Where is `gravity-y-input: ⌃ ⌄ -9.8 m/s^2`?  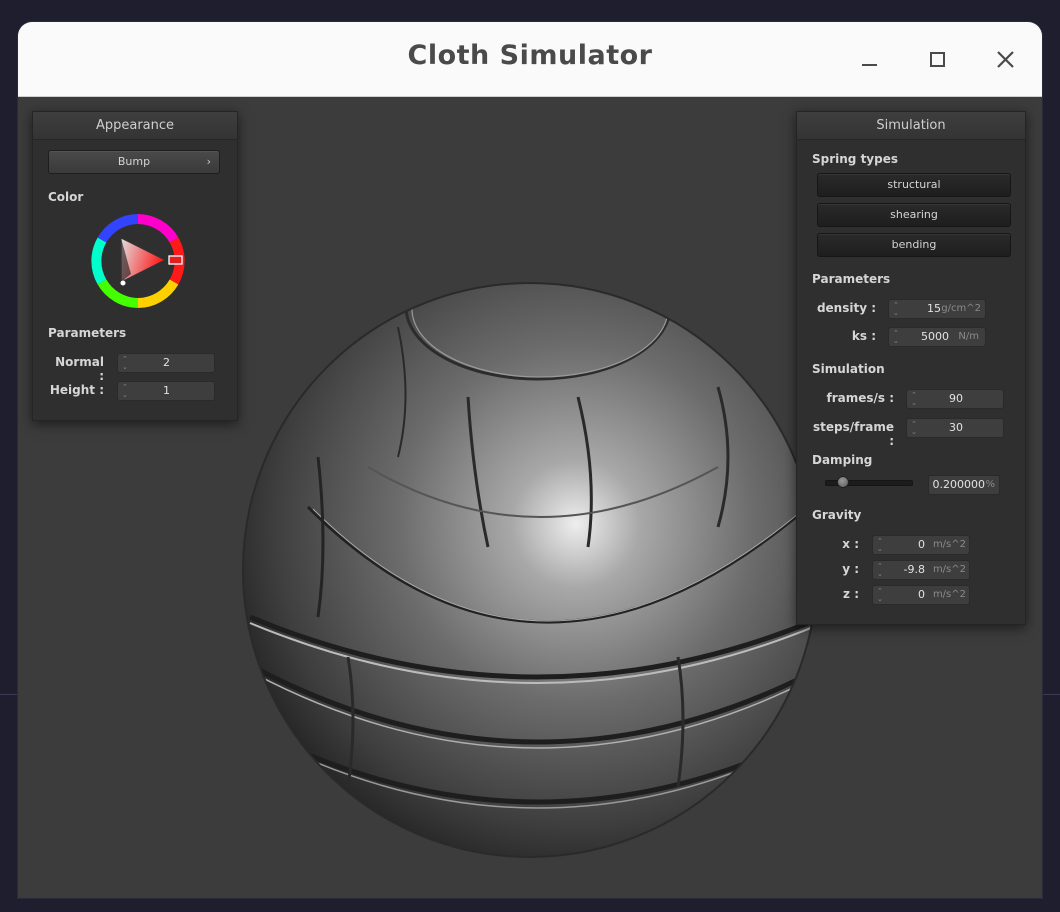 gravity-y-input: ⌃ ⌄ -9.8 m/s^2 is located at coordinates (921, 570).